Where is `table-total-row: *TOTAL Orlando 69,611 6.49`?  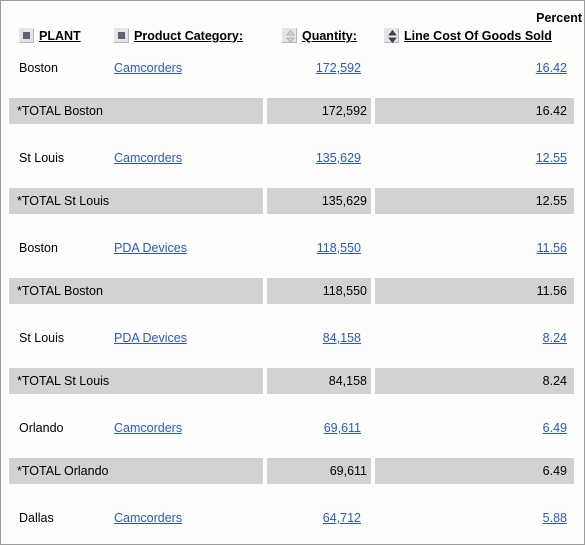
table-total-row: *TOTAL Orlando 69,611 6.49 is located at coordinates (292, 474).